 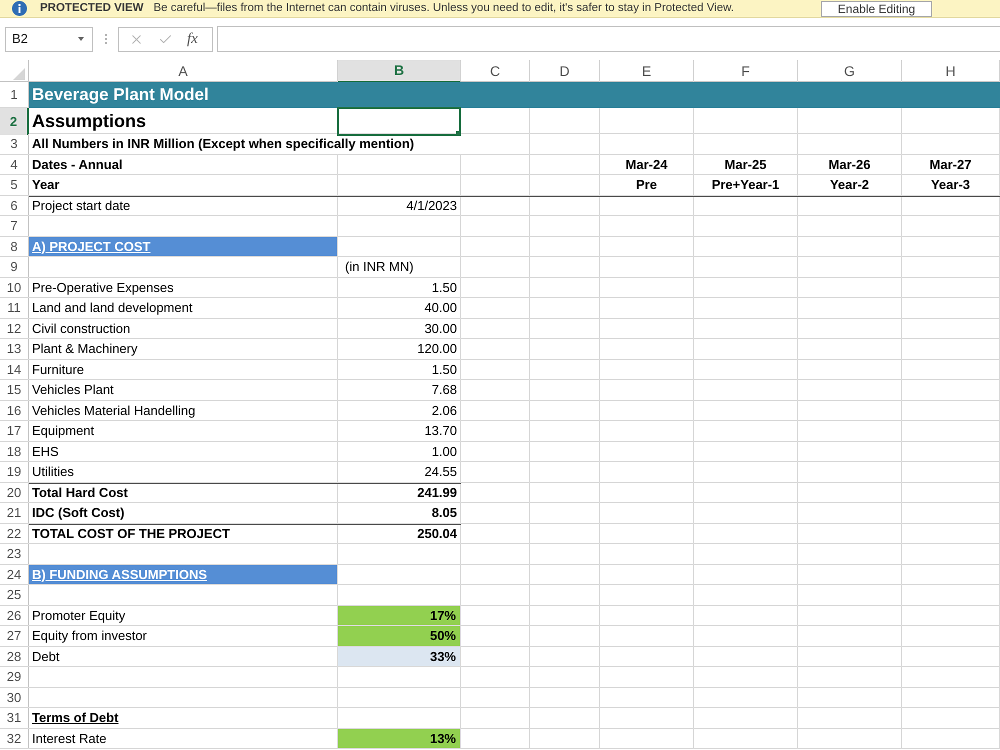 I want to click on select-all-icon, so click(x=19, y=74).